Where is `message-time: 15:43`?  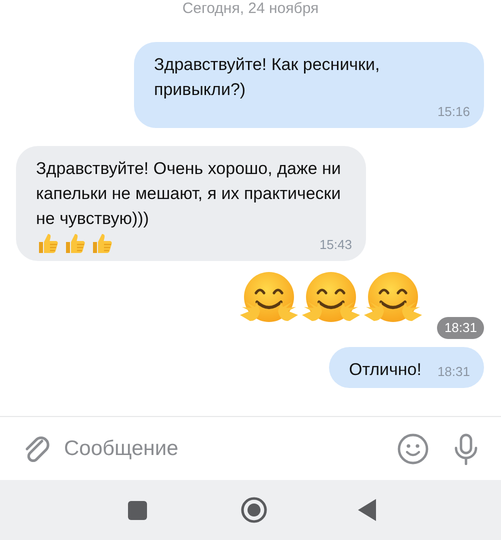 message-time: 15:43 is located at coordinates (335, 245).